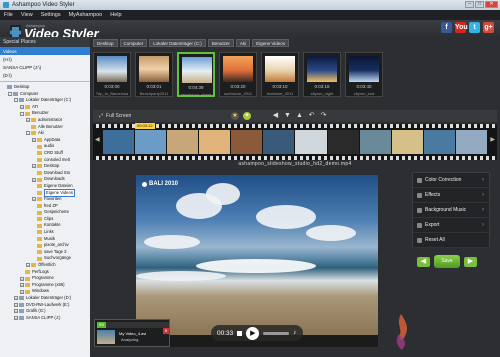 The height and width of the screenshot is (357, 500). What do you see at coordinates (469, 4) in the screenshot?
I see `minimize-button: –` at bounding box center [469, 4].